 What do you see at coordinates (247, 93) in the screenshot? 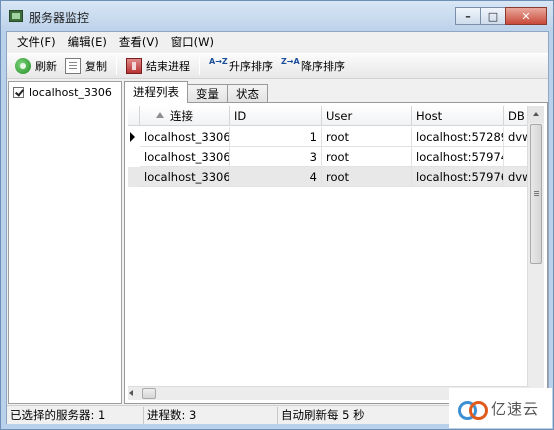
I see `tab-status: 状态` at bounding box center [247, 93].